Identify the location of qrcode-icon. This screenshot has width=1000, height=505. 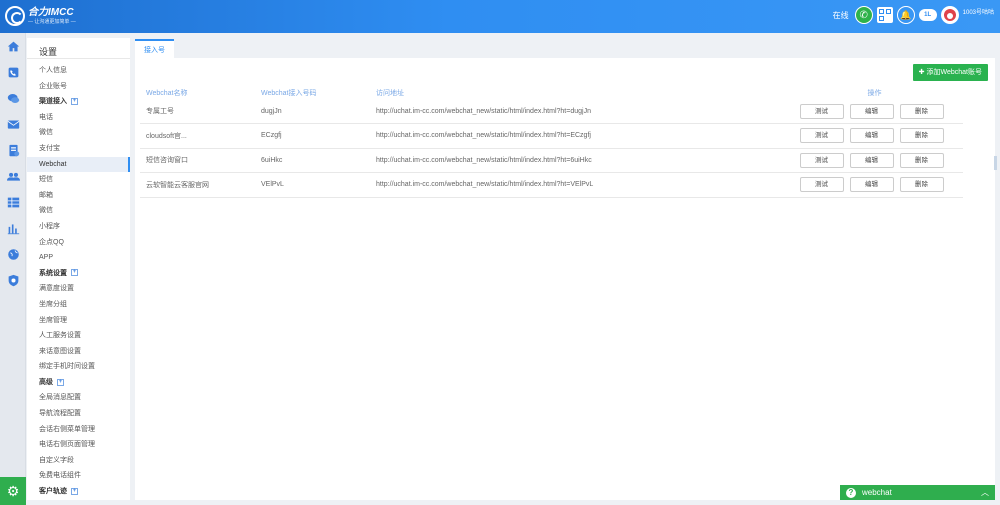
(884, 15).